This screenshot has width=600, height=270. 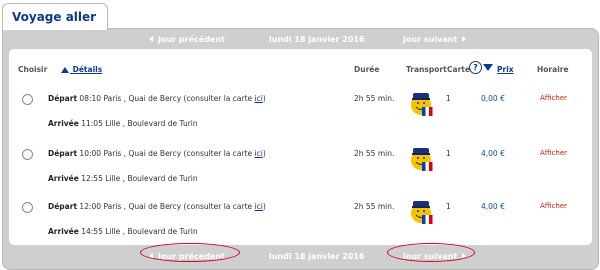 I want to click on col-choisir: Choisir, so click(x=33, y=69).